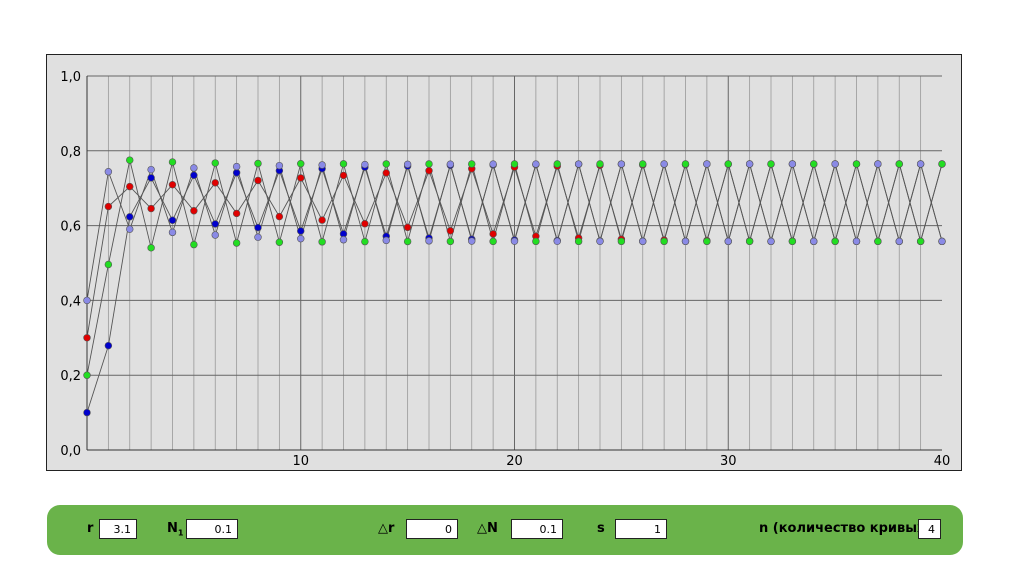 The height and width of the screenshot is (581, 1020). Describe the element at coordinates (300, 461) in the screenshot. I see `x-tick-label: 10` at that location.